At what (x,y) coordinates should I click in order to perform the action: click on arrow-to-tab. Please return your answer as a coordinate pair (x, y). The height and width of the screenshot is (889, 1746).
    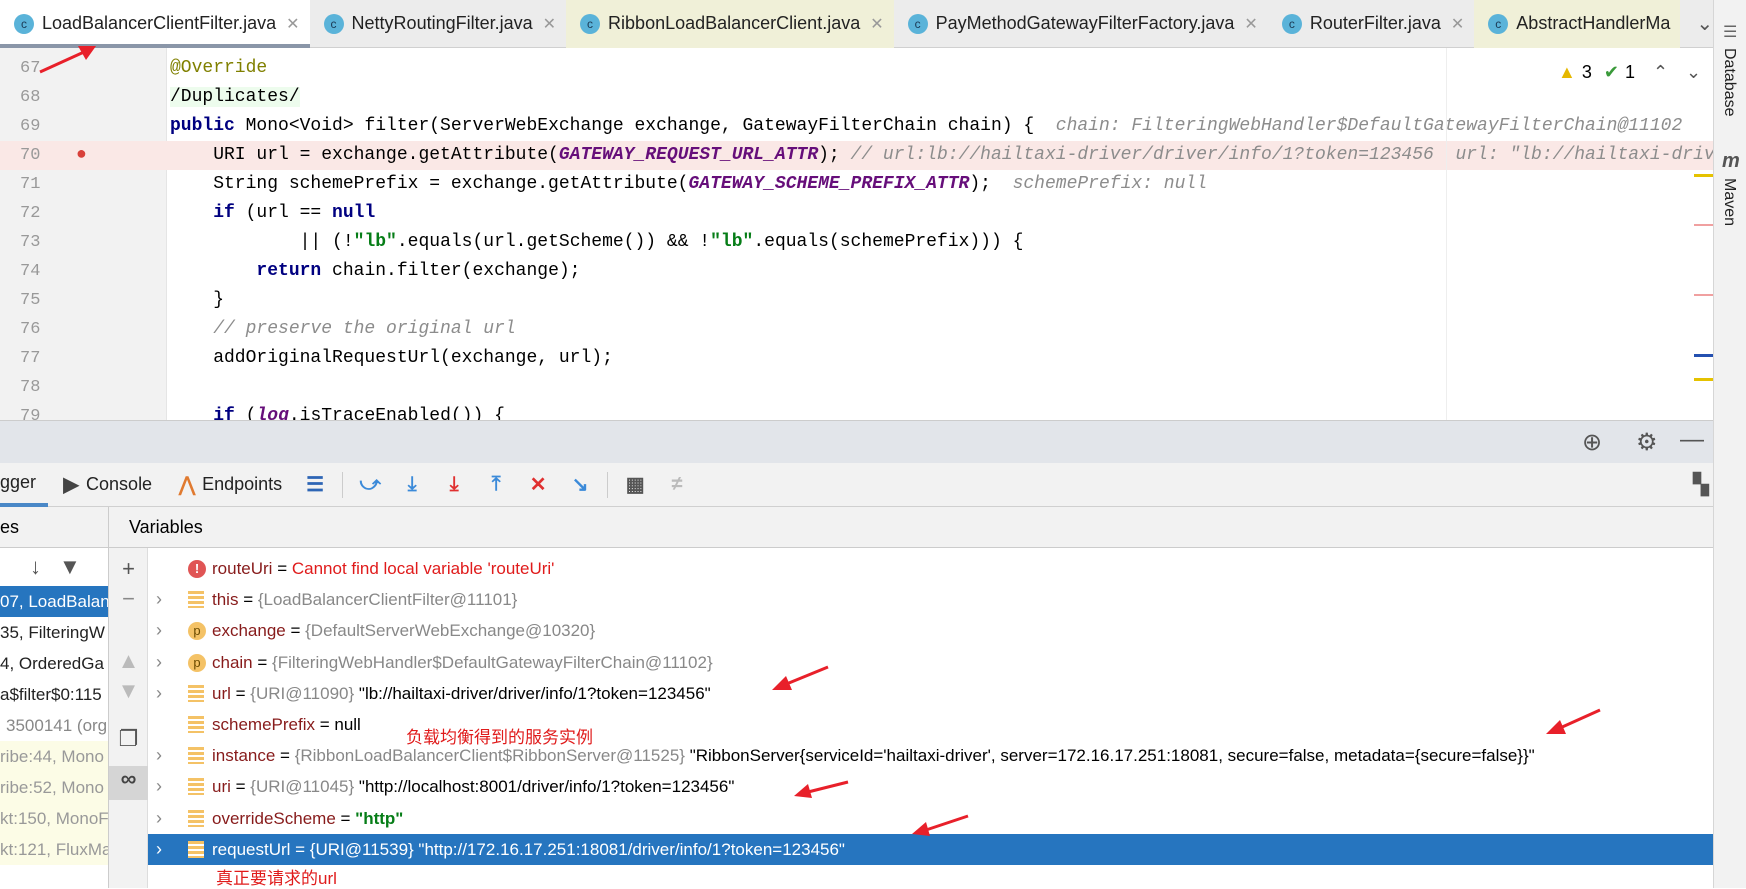
    Looking at the image, I should click on (67, 60).